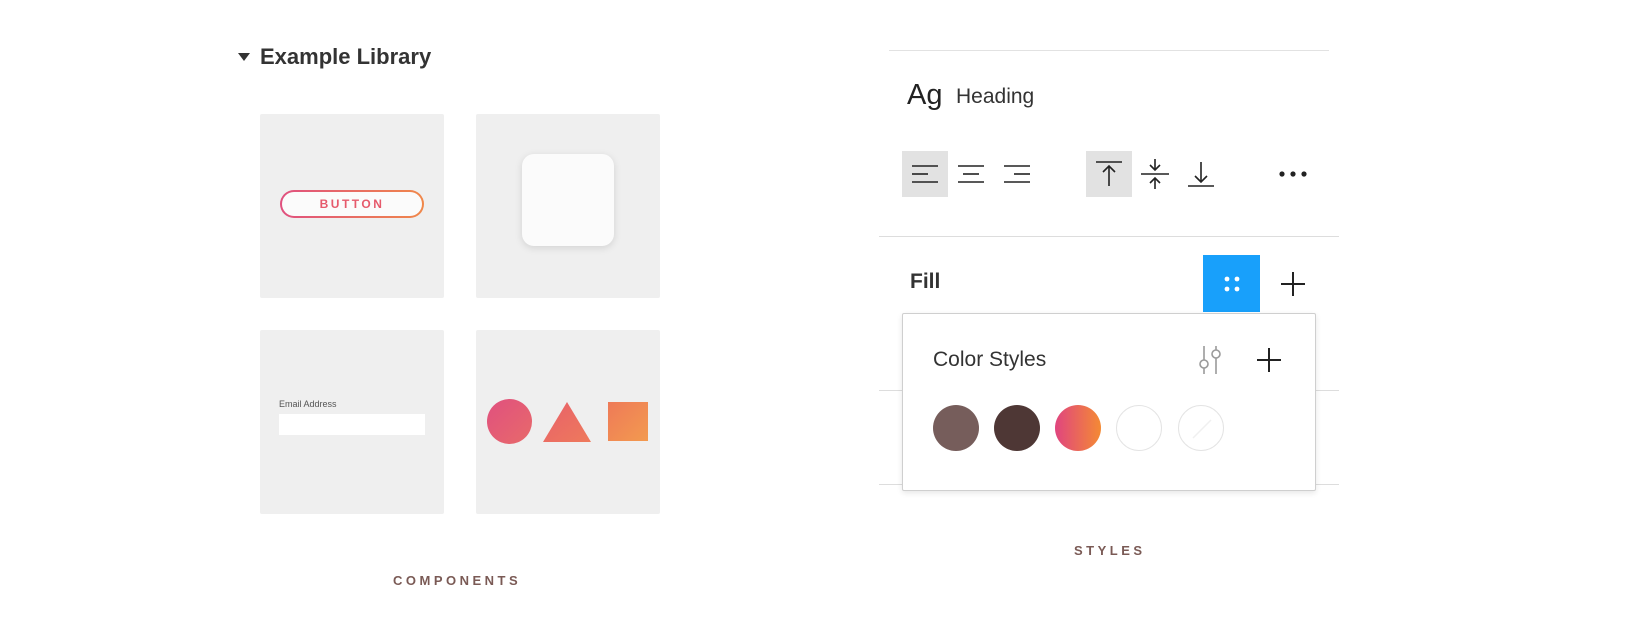 The height and width of the screenshot is (617, 1640). I want to click on align-bottom-icon, so click(1201, 174).